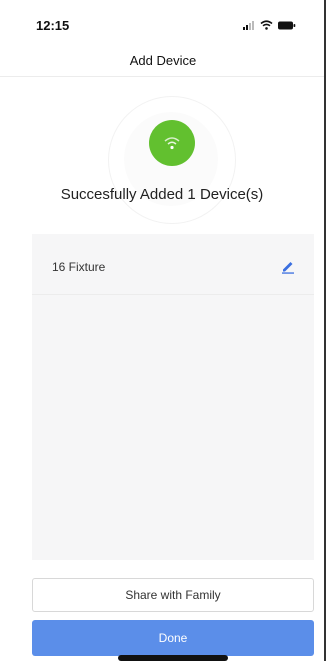  What do you see at coordinates (248, 25) in the screenshot?
I see `cellular-signal-icon` at bounding box center [248, 25].